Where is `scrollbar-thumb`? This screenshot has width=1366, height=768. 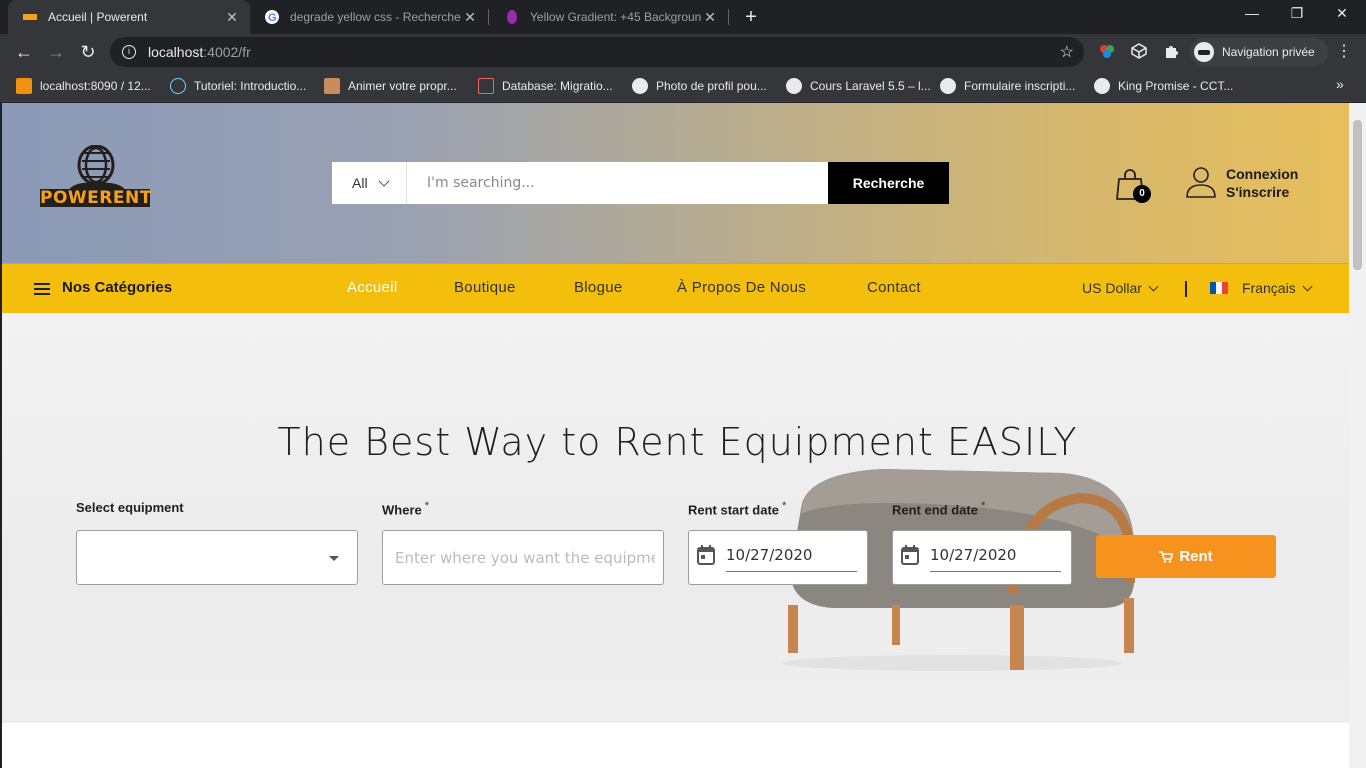 scrollbar-thumb is located at coordinates (1357, 195).